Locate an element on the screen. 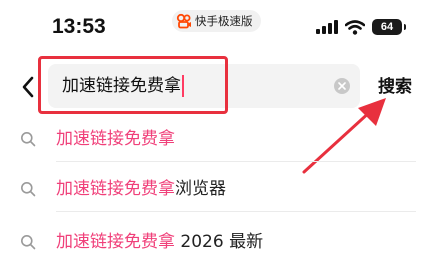  suggestion-text: 加速链接免费拿 is located at coordinates (115, 139).